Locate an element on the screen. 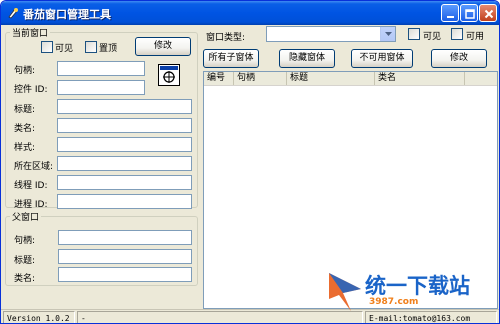 Image resolution: width=500 pixels, height=324 pixels. maximize-button is located at coordinates (469, 13).